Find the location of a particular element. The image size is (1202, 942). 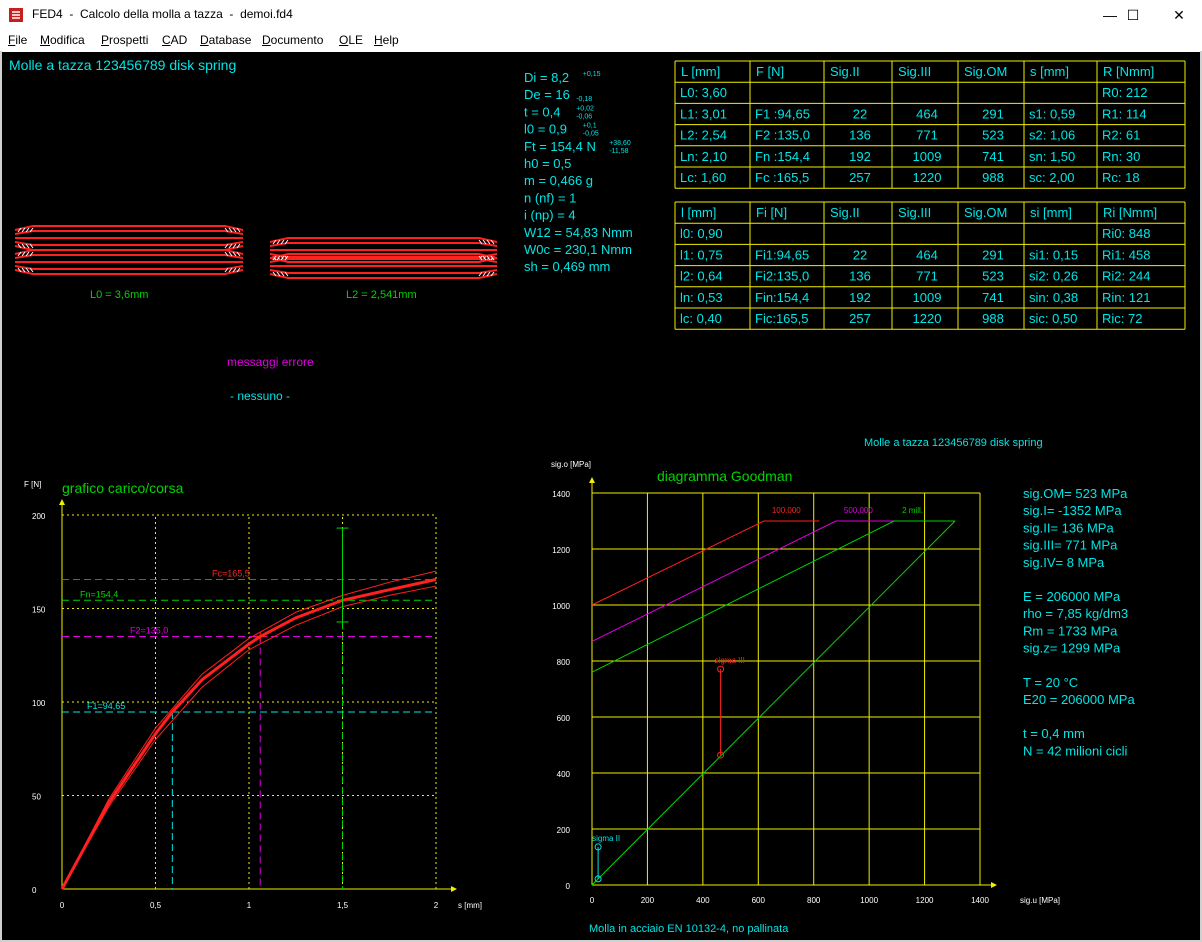

table2-cell-1-5: si1: 0,15 is located at coordinates (1053, 254).